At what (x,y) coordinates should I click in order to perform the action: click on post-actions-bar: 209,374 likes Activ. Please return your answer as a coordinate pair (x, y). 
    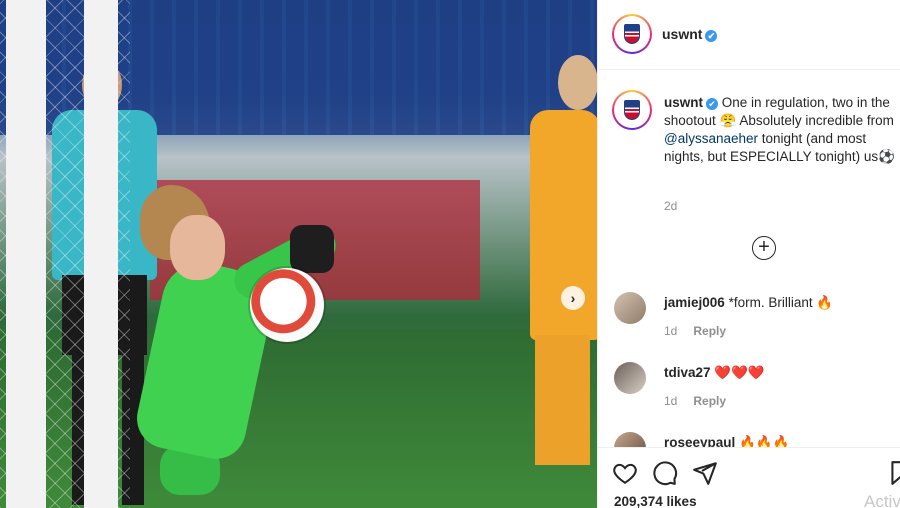
    Looking at the image, I should click on (749, 477).